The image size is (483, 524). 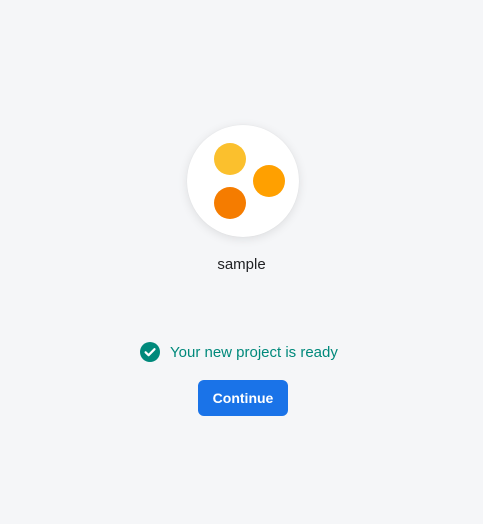 I want to click on logo-dot-amber, so click(x=269, y=181).